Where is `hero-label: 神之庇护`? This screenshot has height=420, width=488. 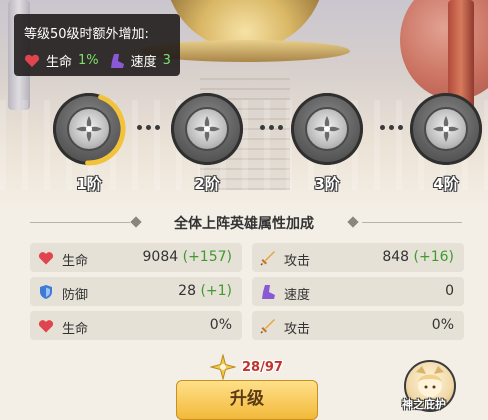
hero-label: 神之庇护 is located at coordinates (424, 404).